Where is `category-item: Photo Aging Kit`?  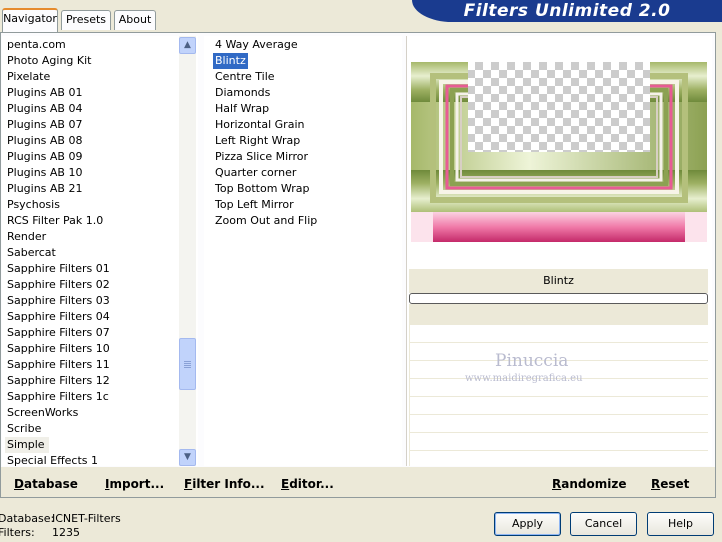
category-item: Photo Aging Kit is located at coordinates (49, 61).